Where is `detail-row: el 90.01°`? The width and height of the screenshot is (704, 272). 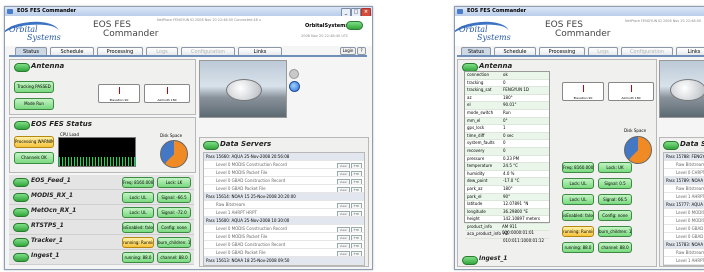
detail-row: el 90.01° is located at coordinates (507, 106).